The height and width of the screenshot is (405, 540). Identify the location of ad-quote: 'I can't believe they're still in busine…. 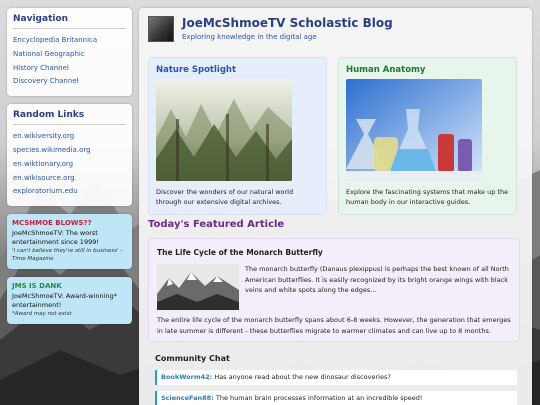
(67, 255).